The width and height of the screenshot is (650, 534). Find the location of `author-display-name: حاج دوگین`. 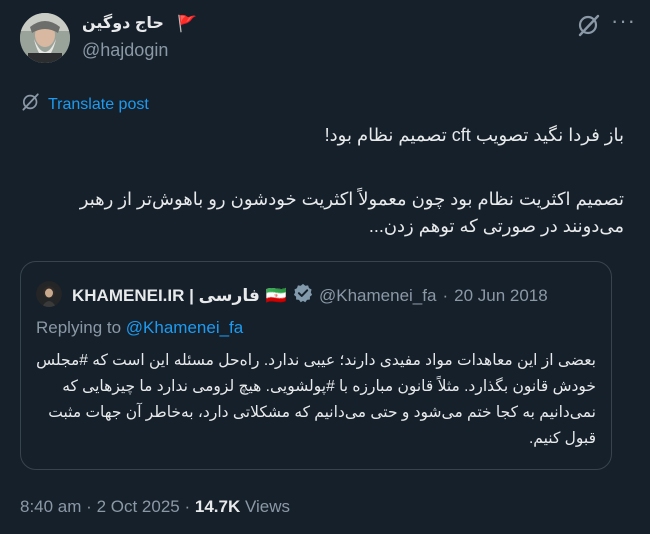

author-display-name: حاج دوگین is located at coordinates (123, 23).